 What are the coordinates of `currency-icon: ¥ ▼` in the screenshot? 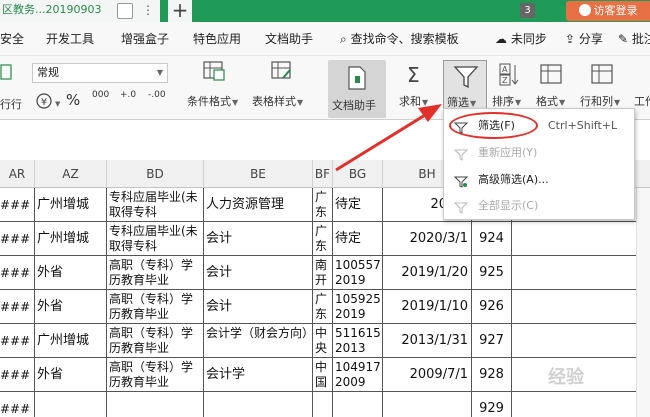 It's located at (48, 102).